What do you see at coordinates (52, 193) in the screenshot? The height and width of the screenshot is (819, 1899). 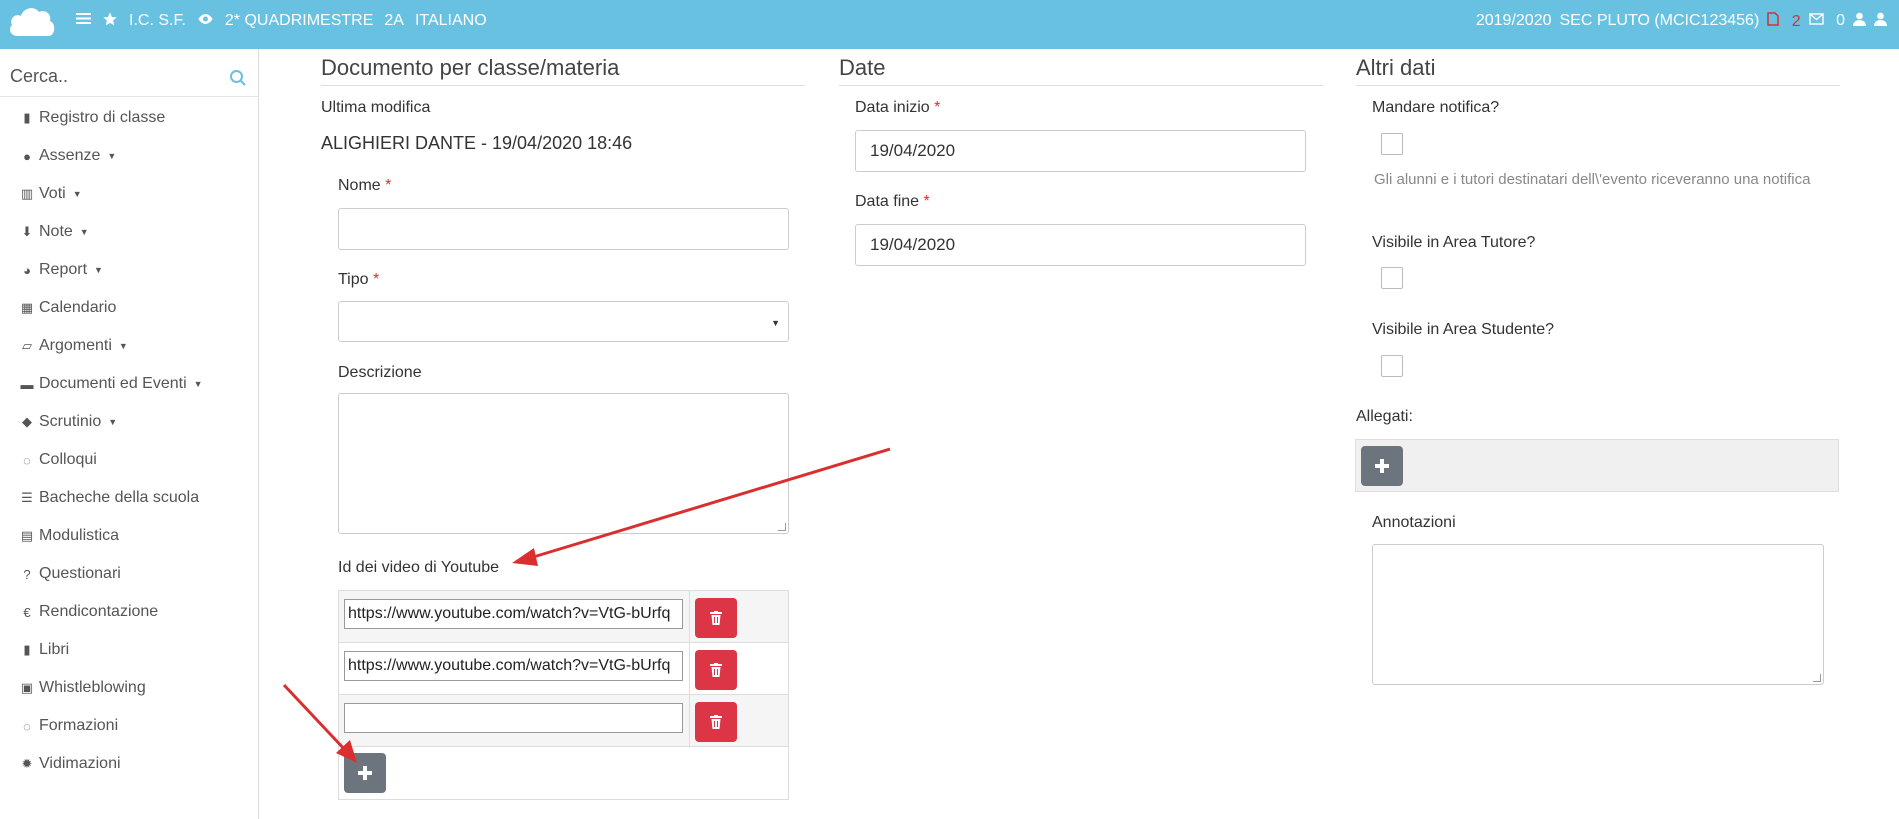 I see `sidebar-item-label: Voti` at bounding box center [52, 193].